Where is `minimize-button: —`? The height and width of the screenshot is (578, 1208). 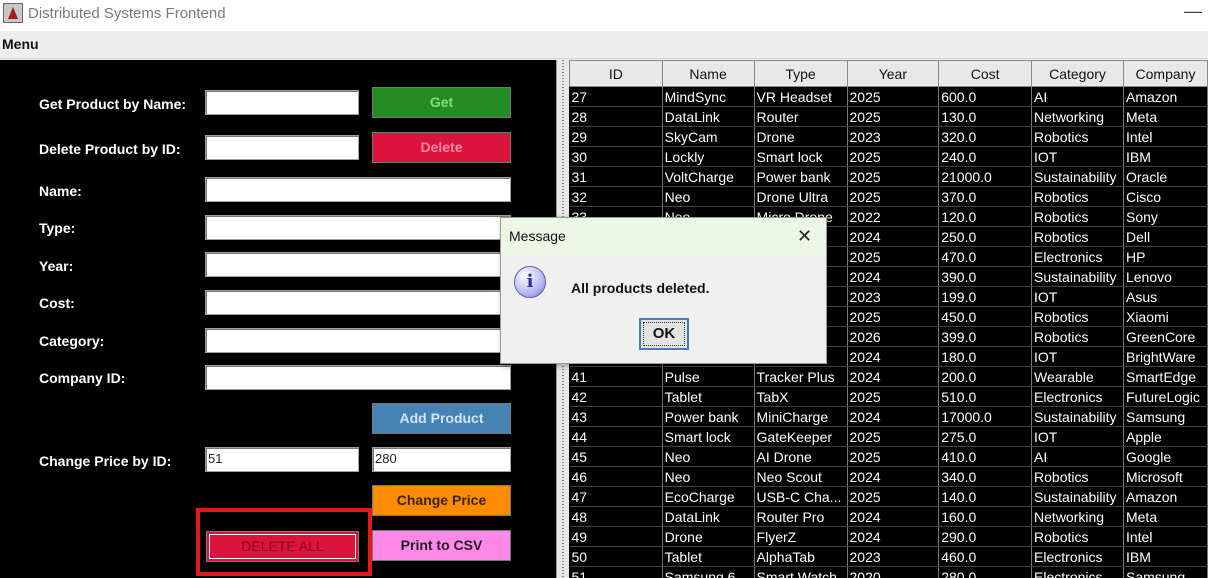
minimize-button: — is located at coordinates (1193, 13).